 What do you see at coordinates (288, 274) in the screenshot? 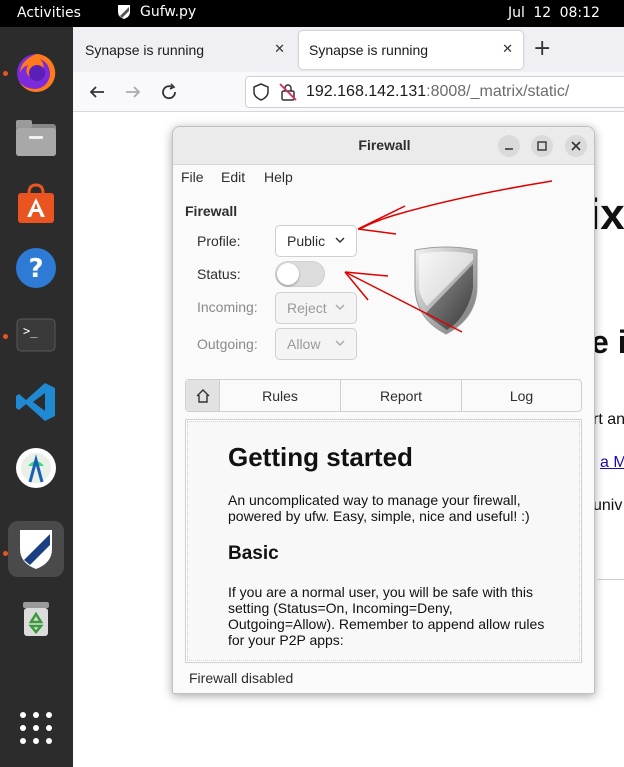
I see `toggle-knob` at bounding box center [288, 274].